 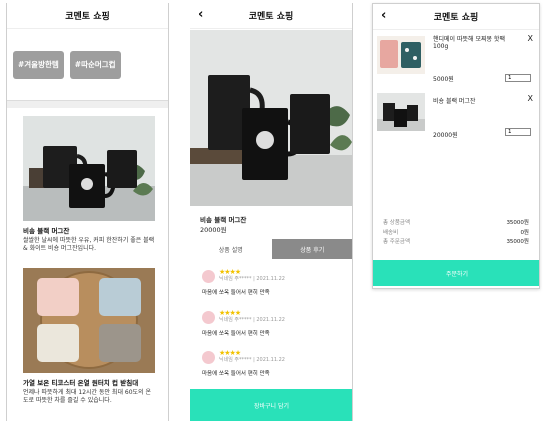 What do you see at coordinates (89, 382) in the screenshot?
I see `product-name: 가열 보온 티코스터 온열 원터치 컵 받침대` at bounding box center [89, 382].